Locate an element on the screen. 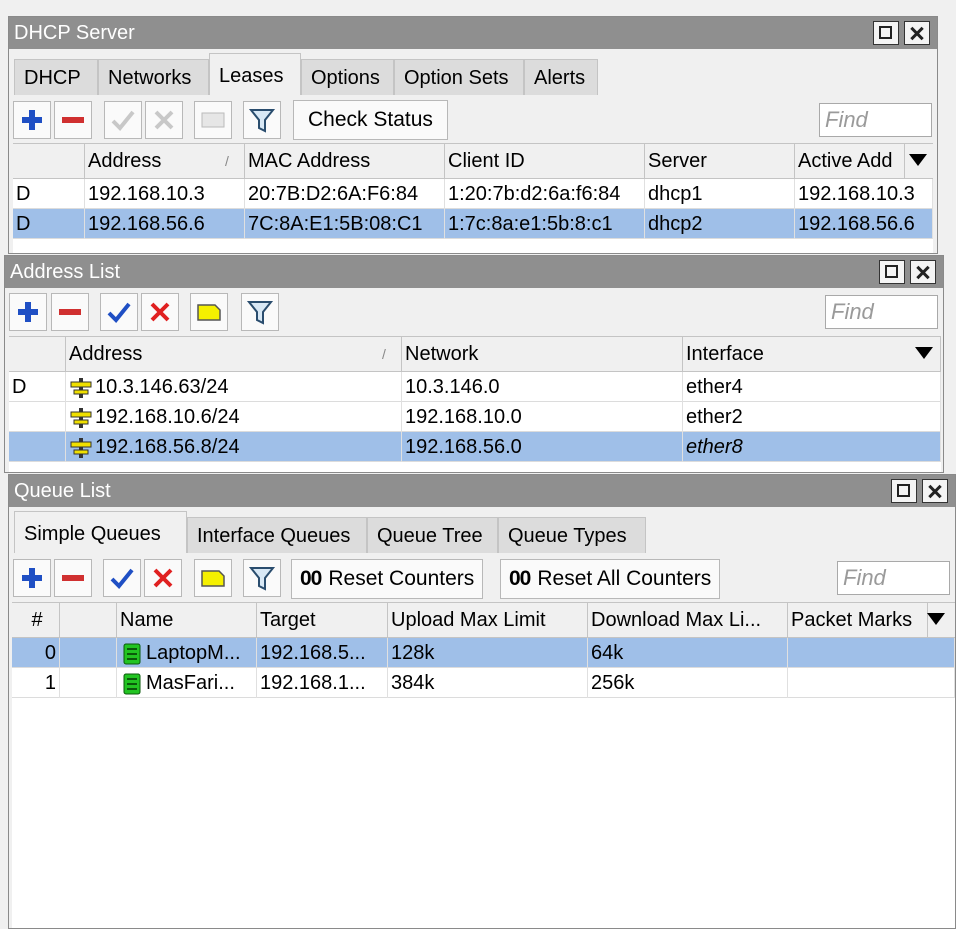 This screenshot has height=929, width=956. col-upload-max-limit: Upload Max Limit is located at coordinates (488, 620).